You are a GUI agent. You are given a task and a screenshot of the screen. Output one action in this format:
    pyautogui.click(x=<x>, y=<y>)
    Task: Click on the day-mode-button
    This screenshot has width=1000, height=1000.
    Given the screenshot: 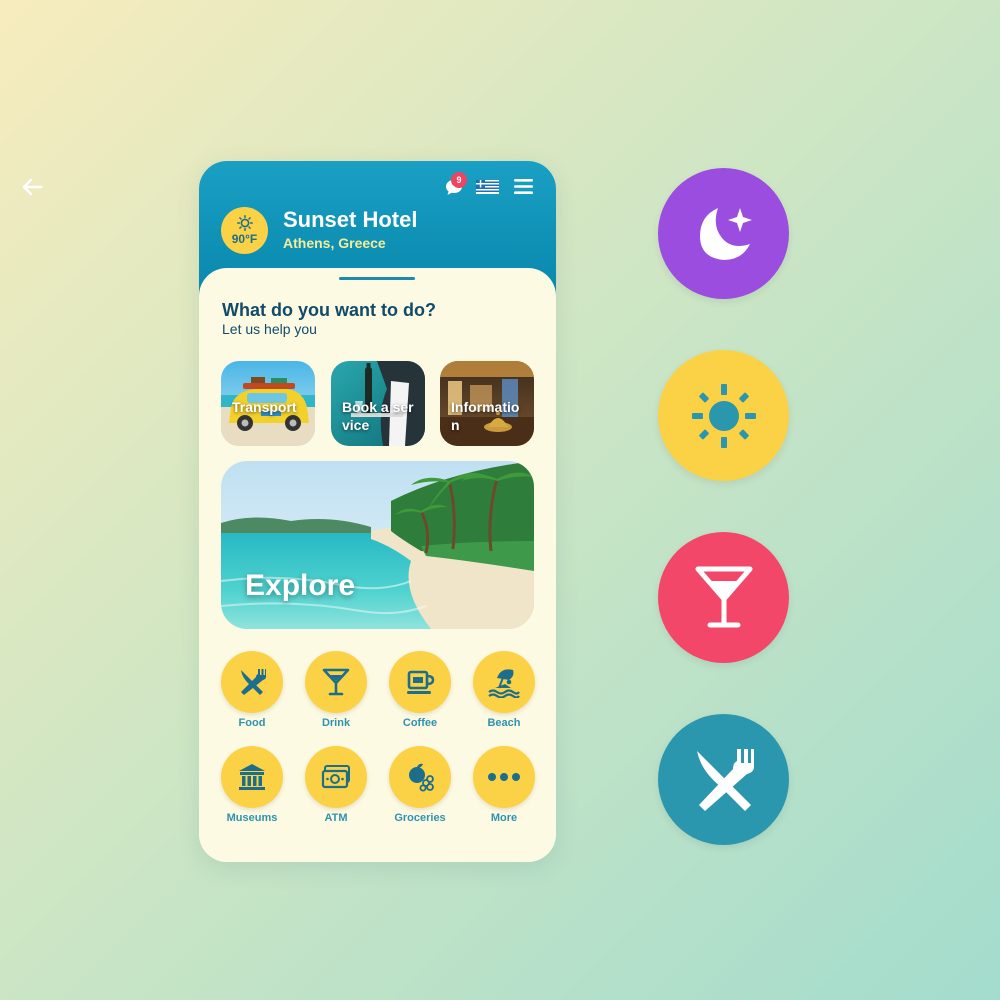 What is the action you would take?
    pyautogui.click(x=723, y=415)
    